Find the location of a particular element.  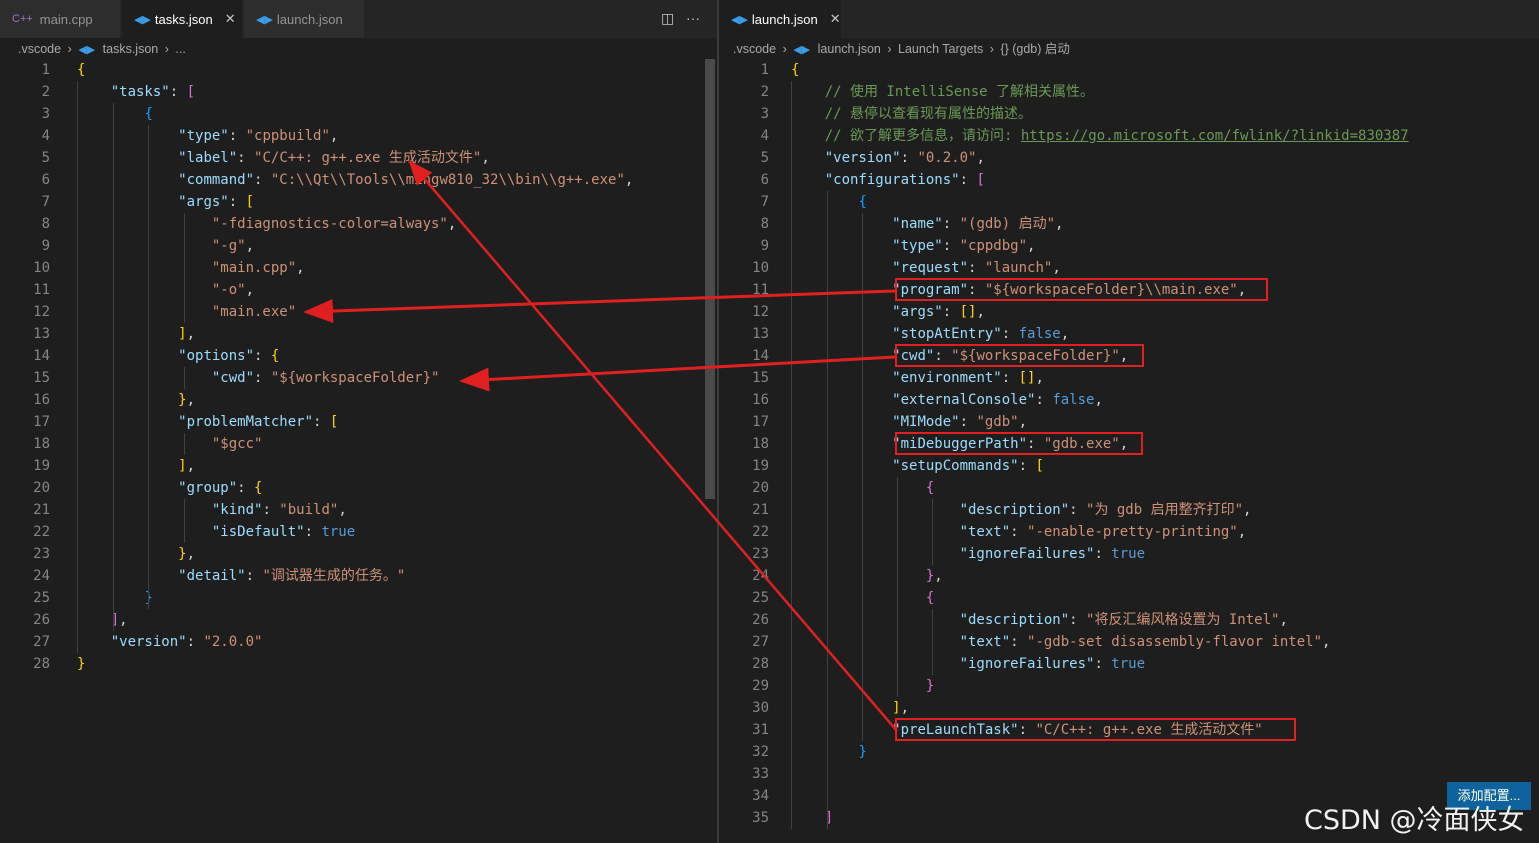

arrow-cwd-to-options-cwd is located at coordinates (677, 373).